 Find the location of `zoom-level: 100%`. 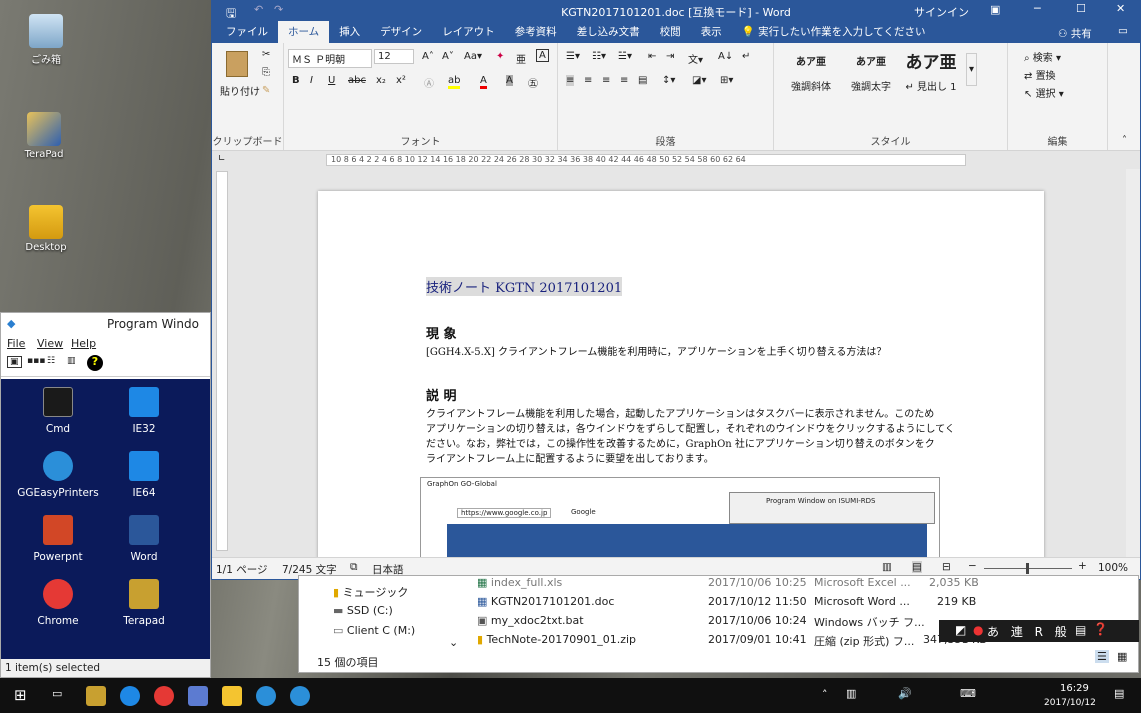

zoom-level: 100% is located at coordinates (1113, 568).